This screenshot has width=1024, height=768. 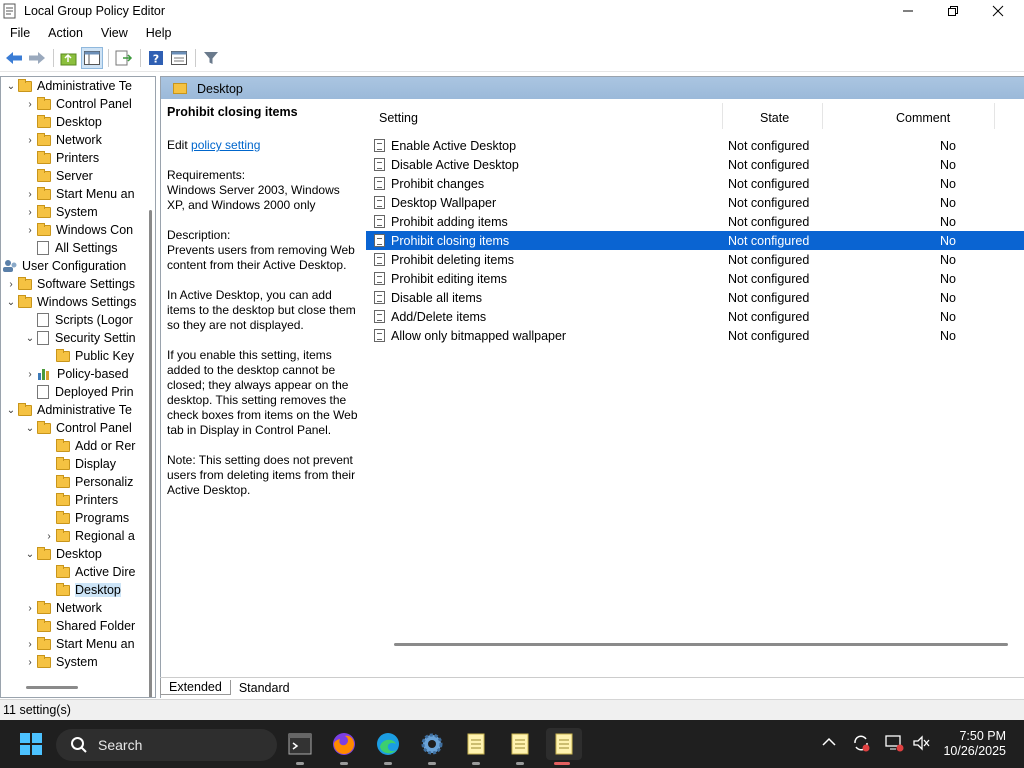 I want to click on tree-item: Deployed Prin, so click(x=78, y=392).